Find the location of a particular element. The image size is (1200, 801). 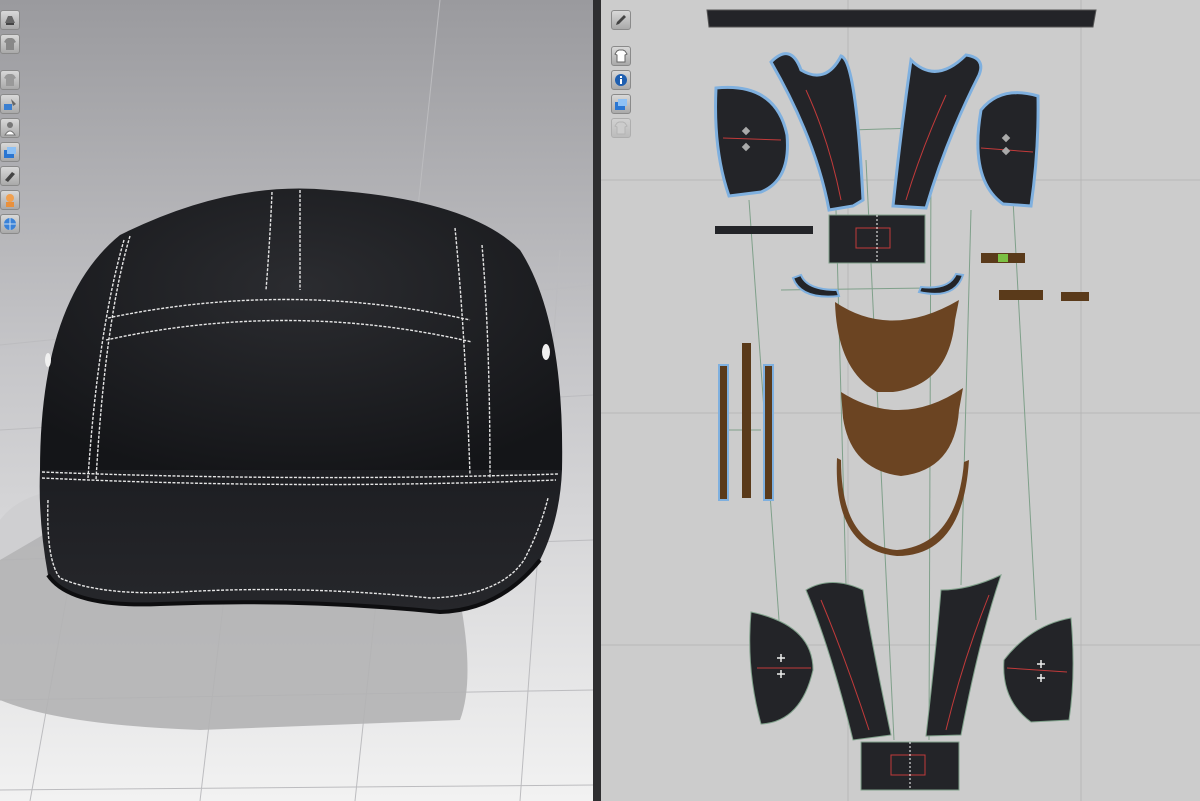

3d-toolbar is located at coordinates (10, 122).